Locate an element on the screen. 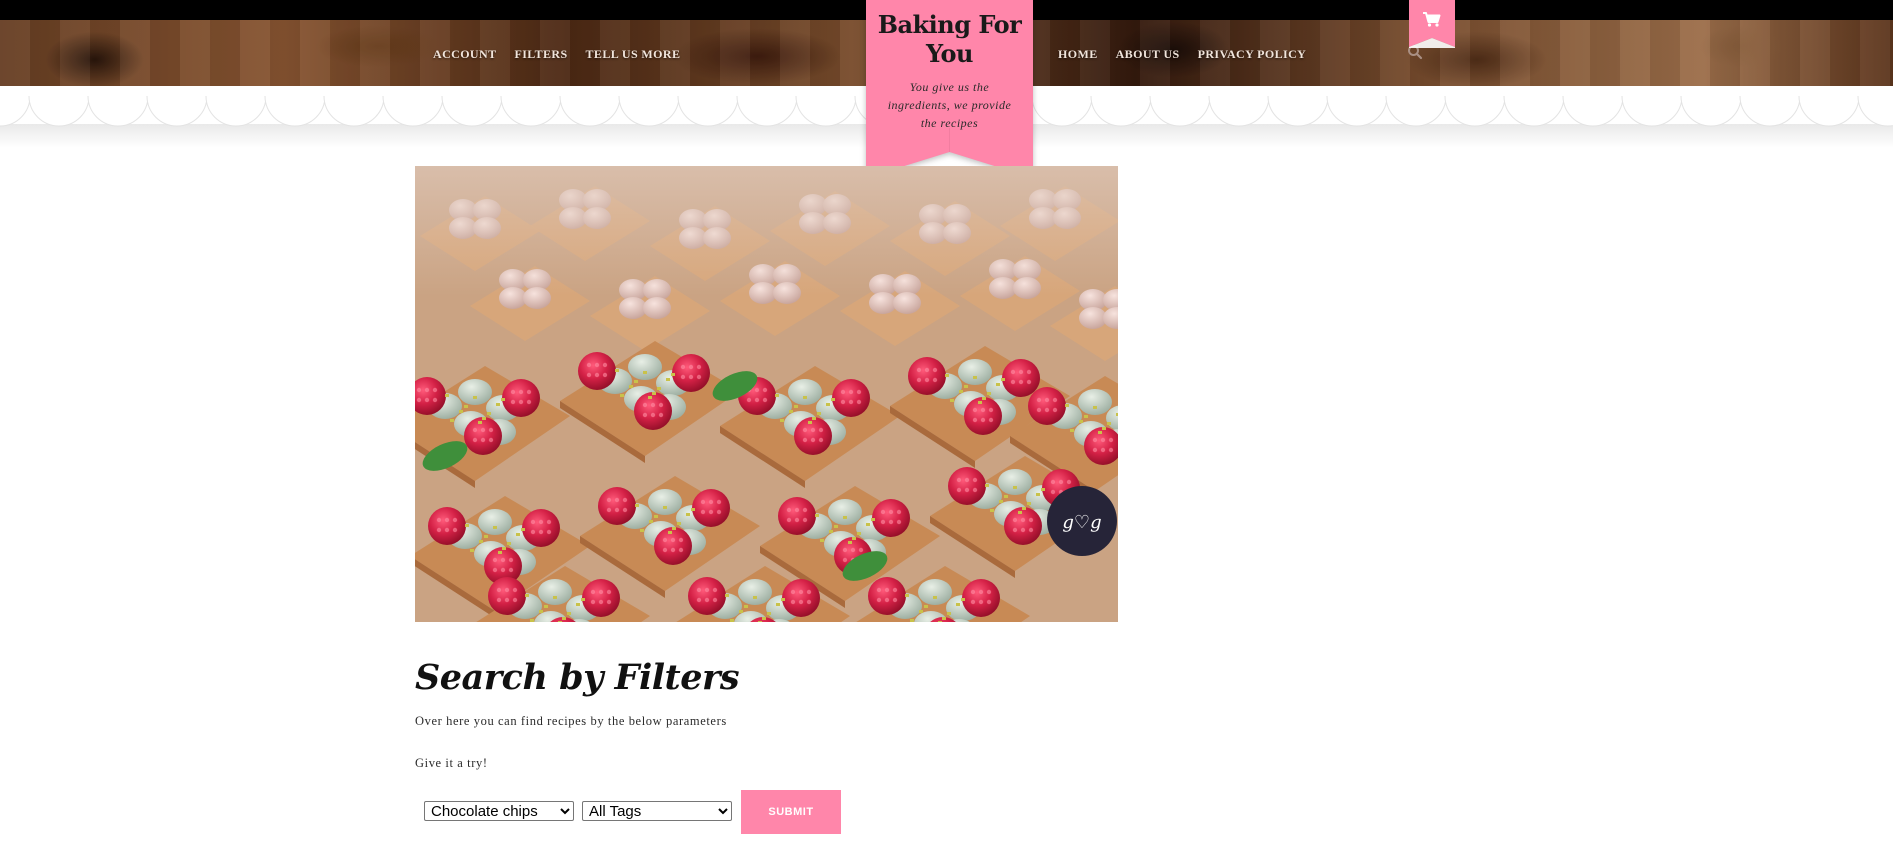  nav-link-privacy-policy: PRIVACY POLICY is located at coordinates (1252, 54).